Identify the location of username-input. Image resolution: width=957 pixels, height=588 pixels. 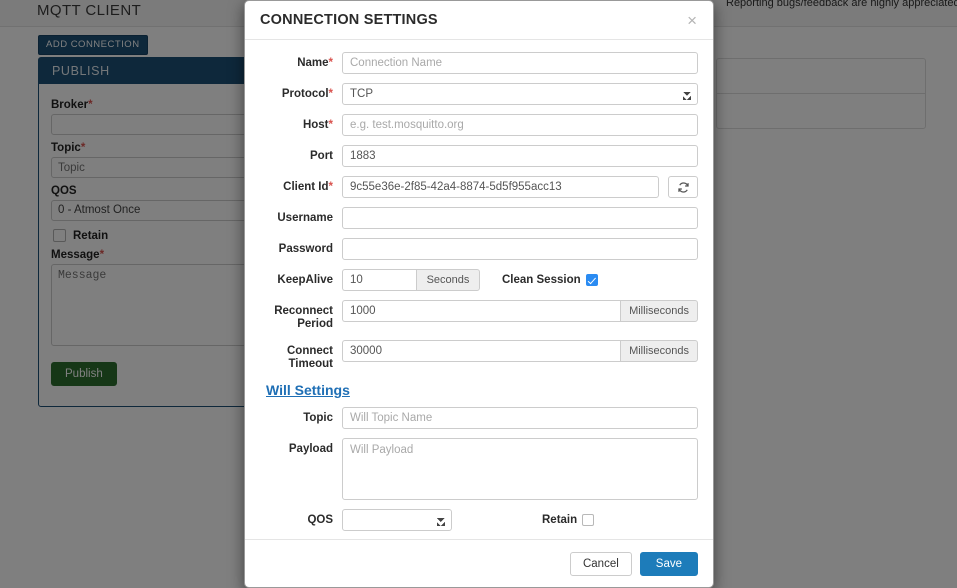
(520, 218).